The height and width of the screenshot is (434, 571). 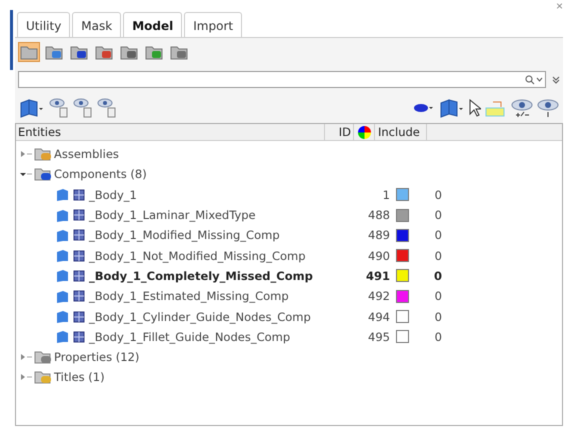 I want to click on tree-item: _Body_1_Laminar_MixedType, so click(x=172, y=215).